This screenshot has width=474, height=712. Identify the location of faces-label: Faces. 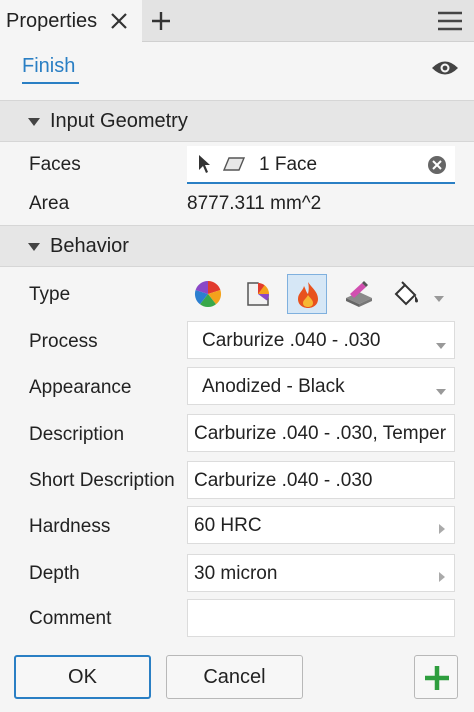
(55, 164).